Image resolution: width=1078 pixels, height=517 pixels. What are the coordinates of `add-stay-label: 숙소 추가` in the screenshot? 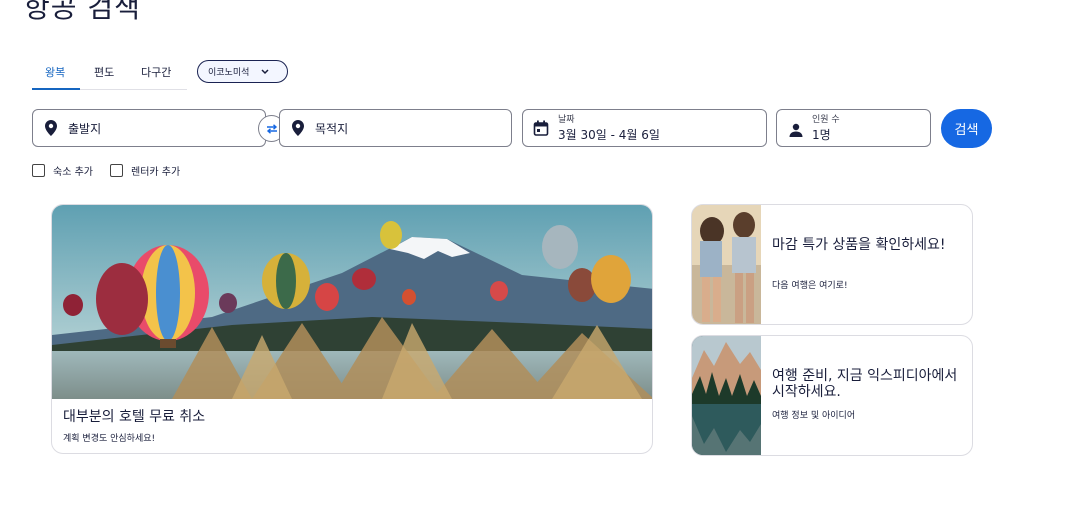 It's located at (73, 172).